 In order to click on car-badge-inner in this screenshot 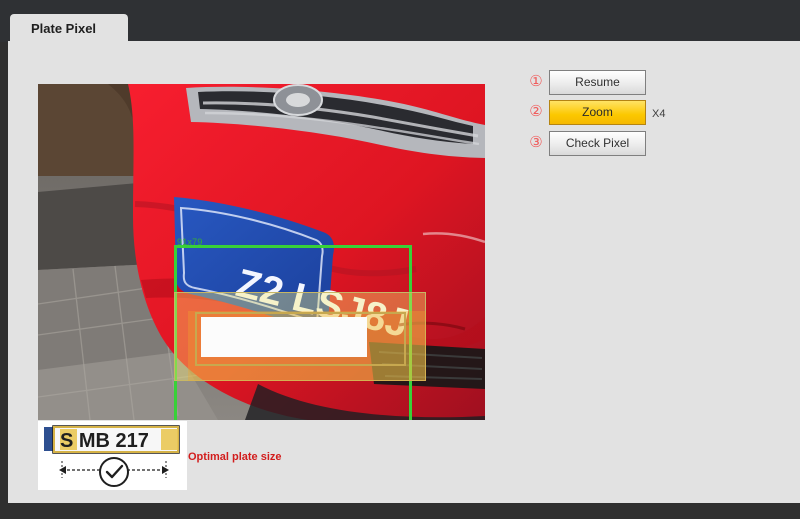, I will do `click(298, 100)`.